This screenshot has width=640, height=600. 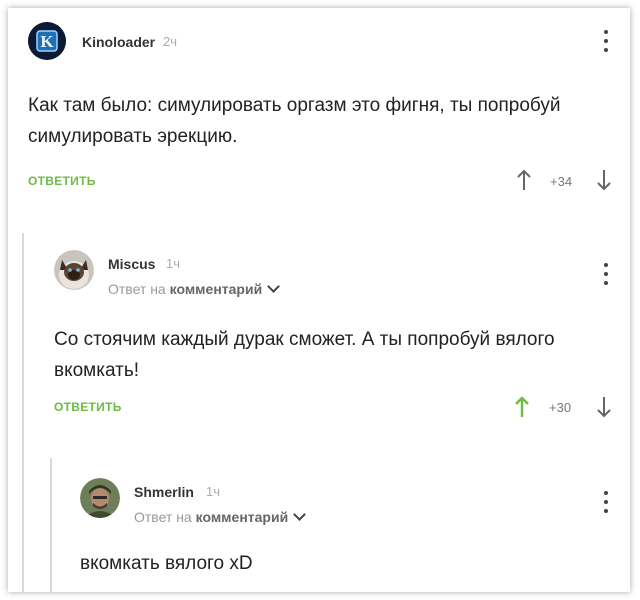 What do you see at coordinates (560, 407) in the screenshot?
I see `comment-score: +30` at bounding box center [560, 407].